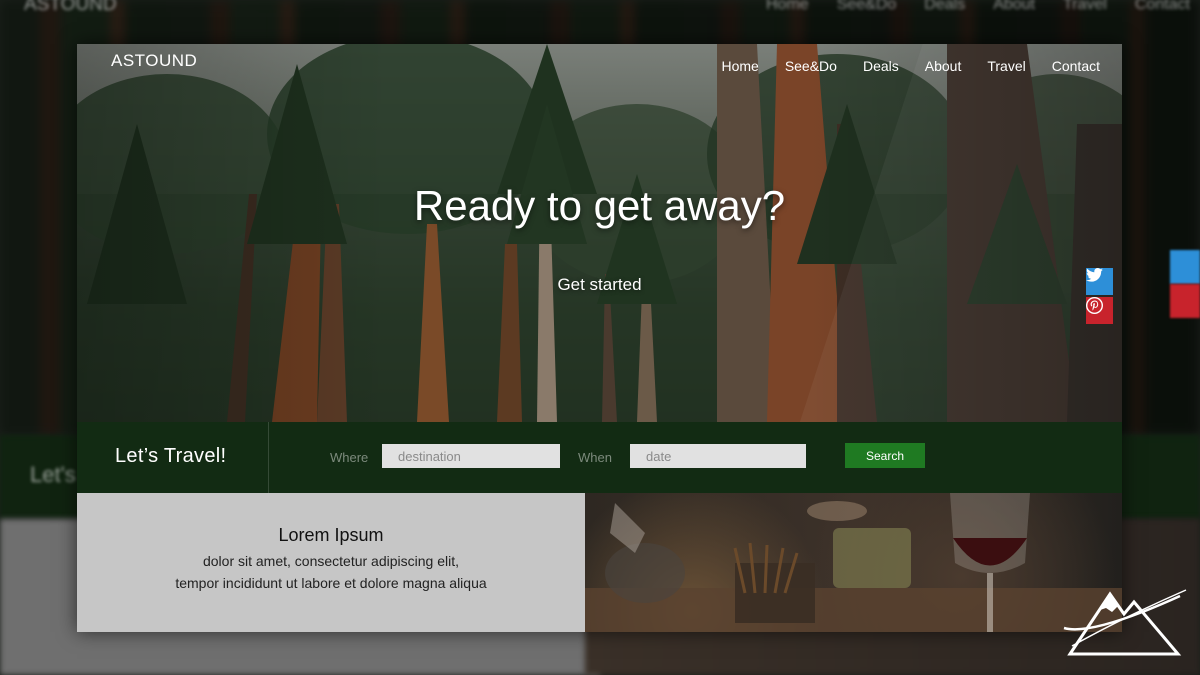 The height and width of the screenshot is (675, 1200). What do you see at coordinates (943, 66) in the screenshot?
I see `nav-about: About` at bounding box center [943, 66].